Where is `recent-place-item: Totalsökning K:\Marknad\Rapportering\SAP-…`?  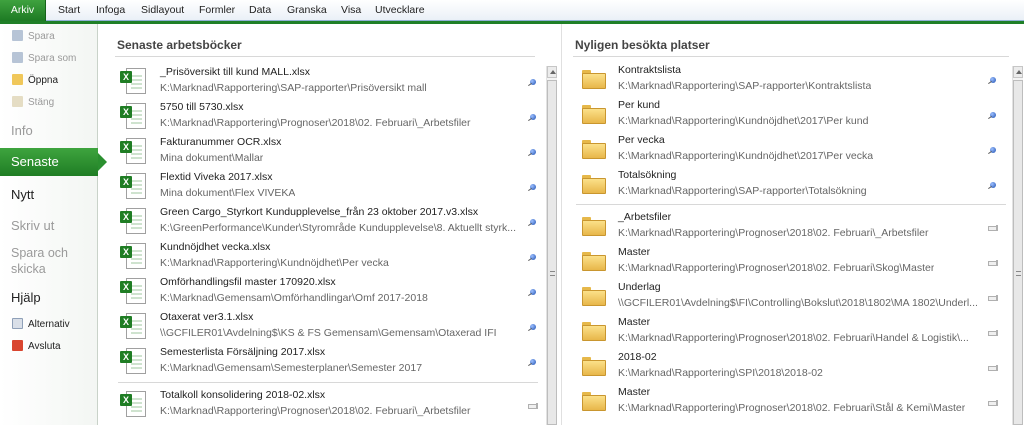 recent-place-item: Totalsökning K:\Marknad\Rapportering\SAP-… is located at coordinates (788, 186).